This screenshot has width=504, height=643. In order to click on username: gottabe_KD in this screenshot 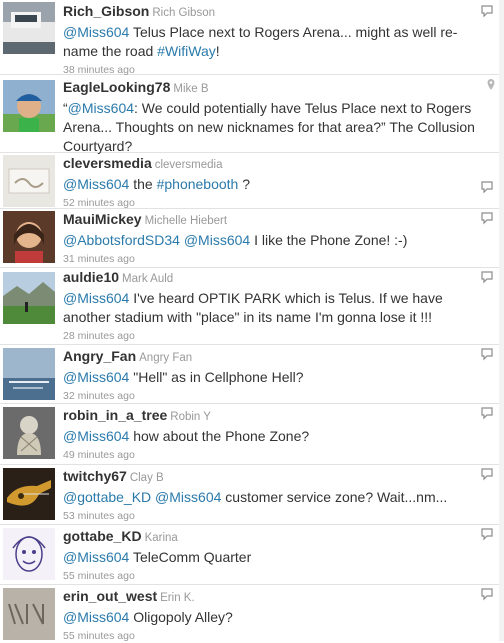, I will do `click(102, 536)`.